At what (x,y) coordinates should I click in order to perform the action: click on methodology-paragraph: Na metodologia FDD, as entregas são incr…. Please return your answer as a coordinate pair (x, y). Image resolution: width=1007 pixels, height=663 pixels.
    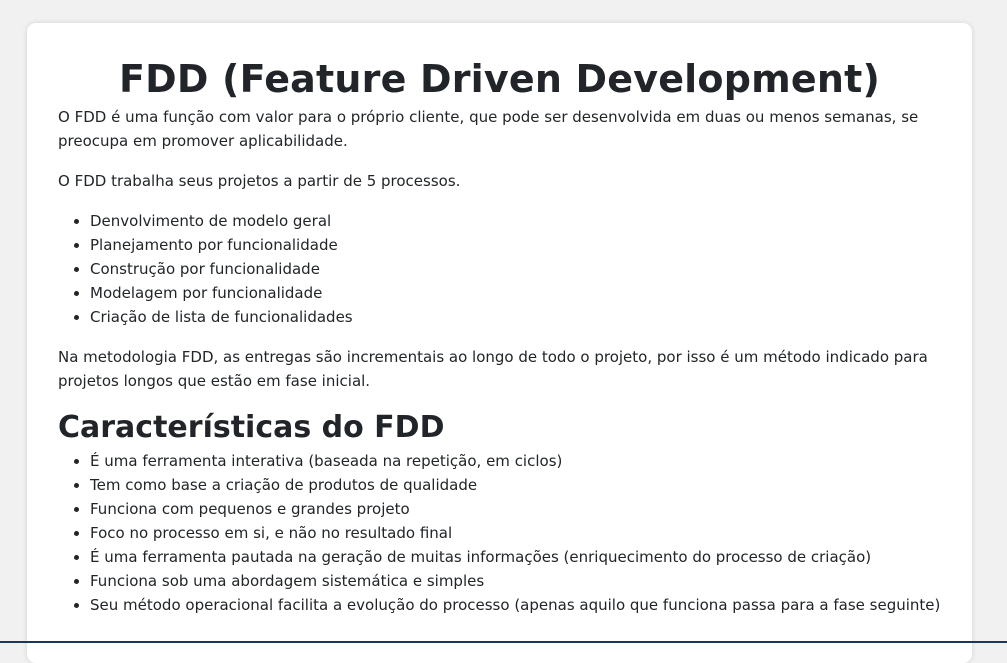
    Looking at the image, I should click on (493, 369).